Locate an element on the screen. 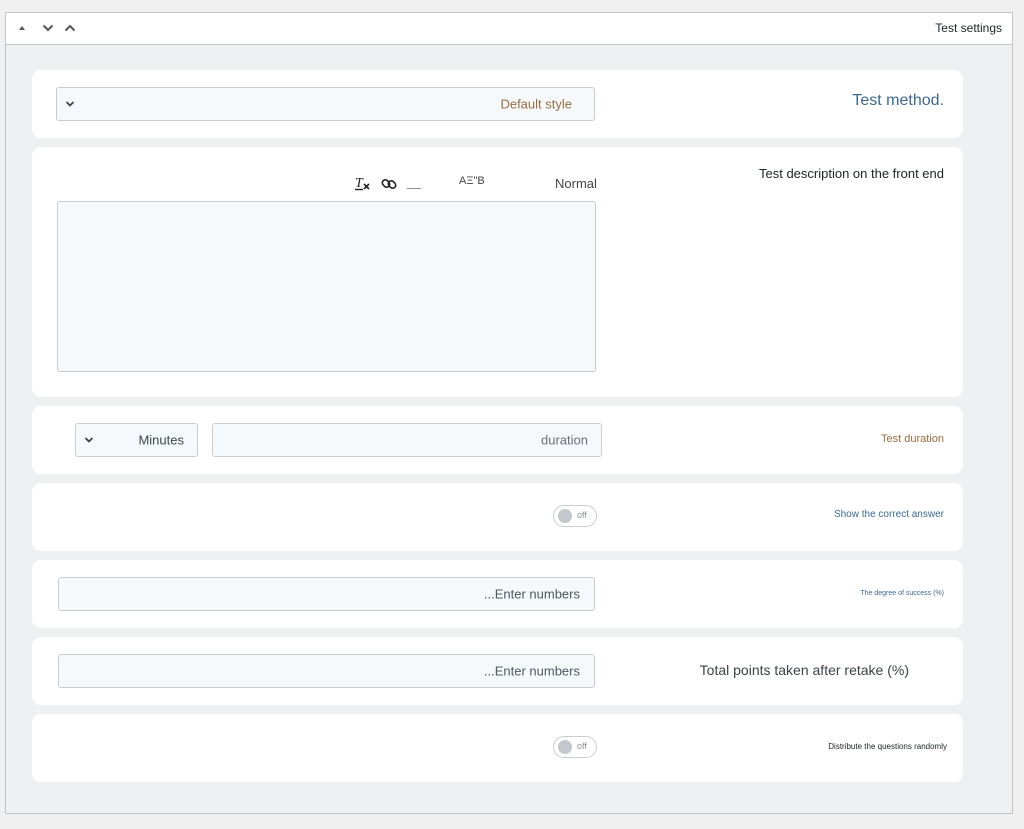 This screenshot has height=829, width=1024. random-questions-card: off Distribute the questions randomly is located at coordinates (497, 748).